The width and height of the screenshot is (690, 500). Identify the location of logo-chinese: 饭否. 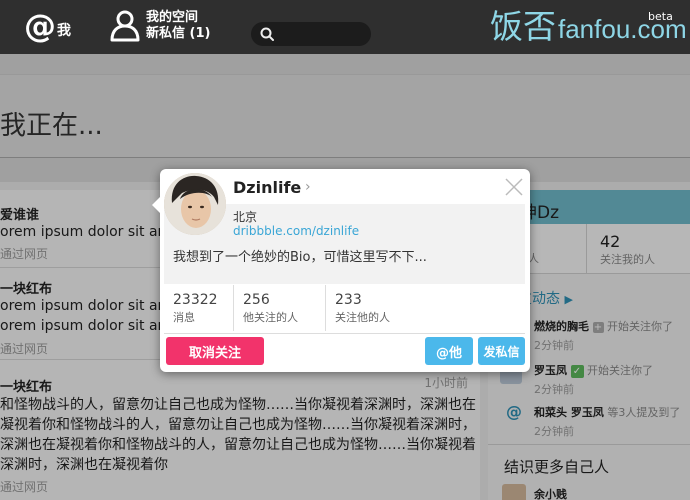
(523, 26).